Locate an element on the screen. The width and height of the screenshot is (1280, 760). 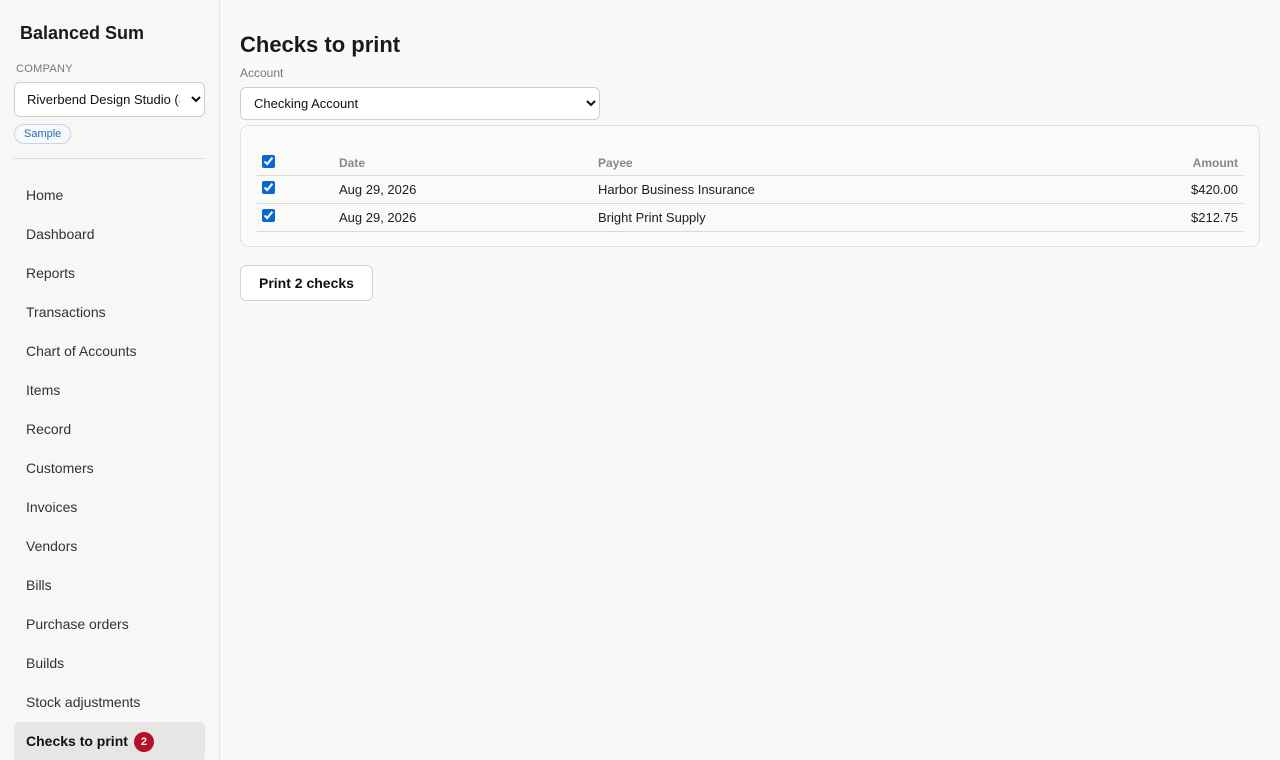
sidebar-item-invoices: Invoices is located at coordinates (109, 507).